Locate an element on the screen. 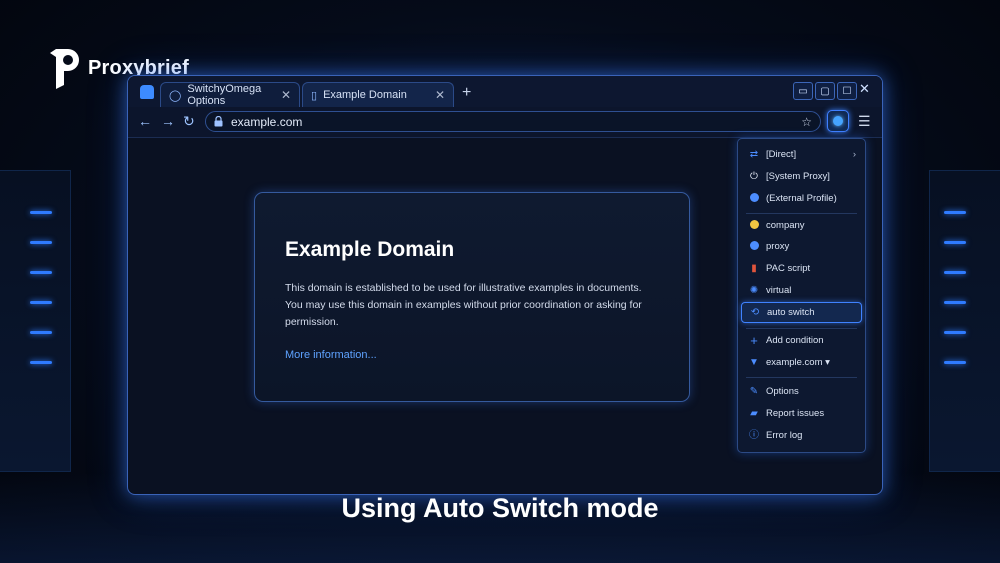  page-icon: ▯ is located at coordinates (314, 95).